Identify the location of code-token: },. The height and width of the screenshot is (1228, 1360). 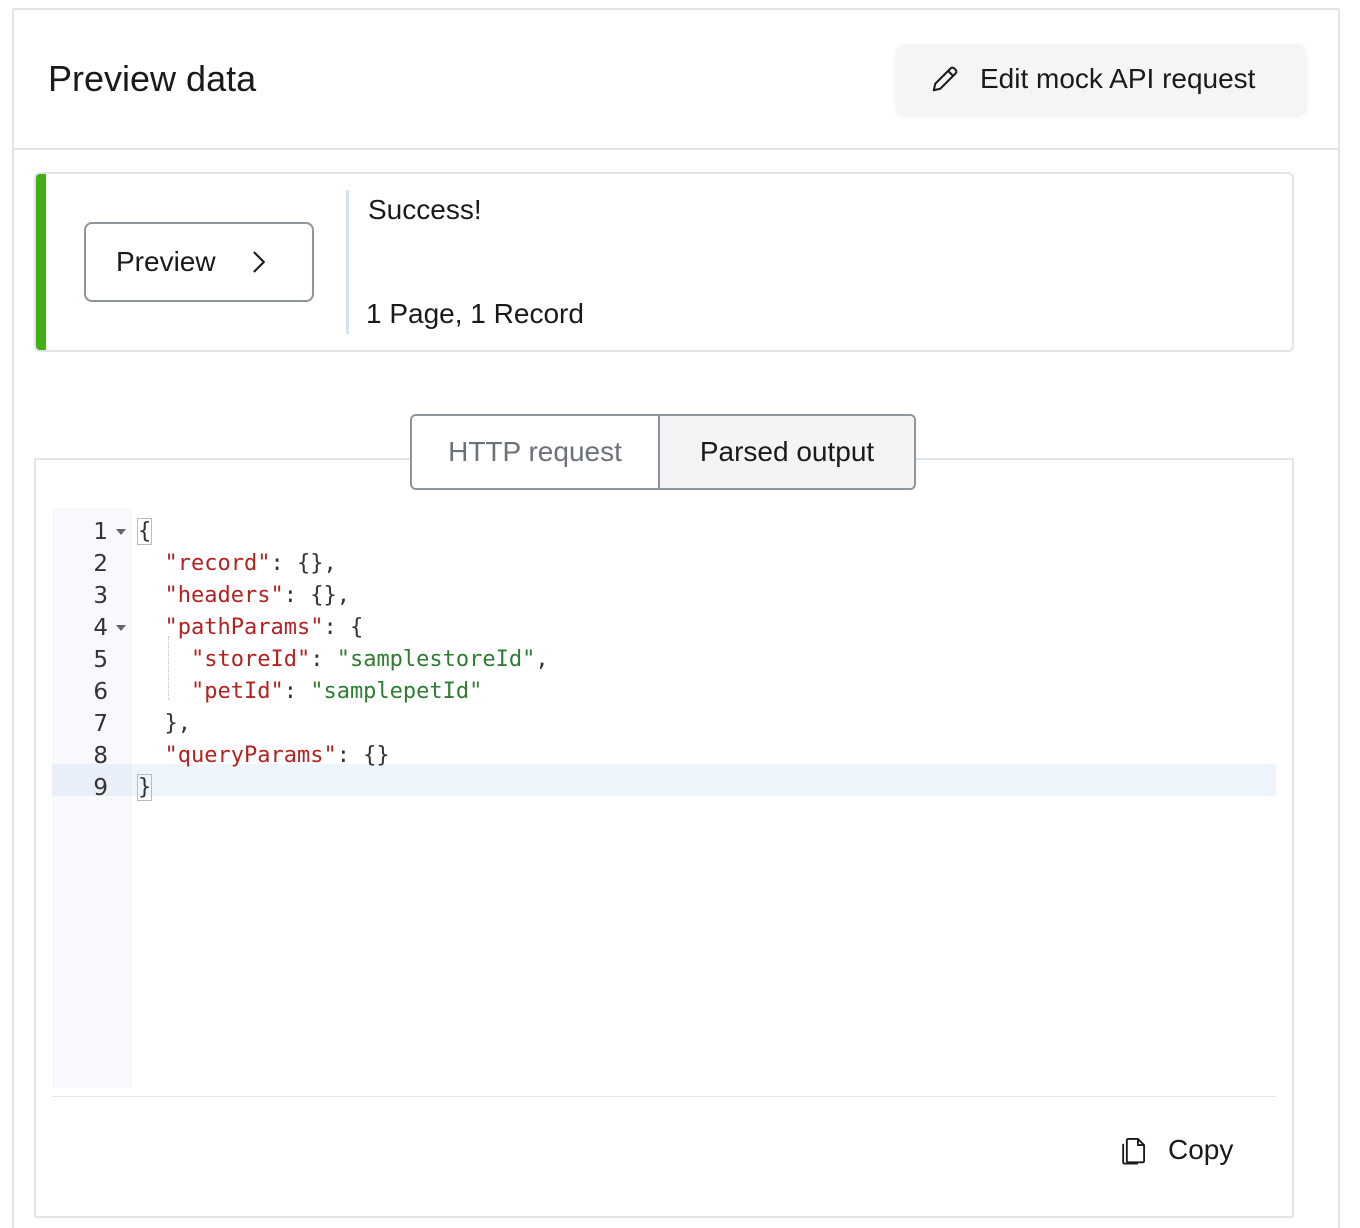
(178, 723).